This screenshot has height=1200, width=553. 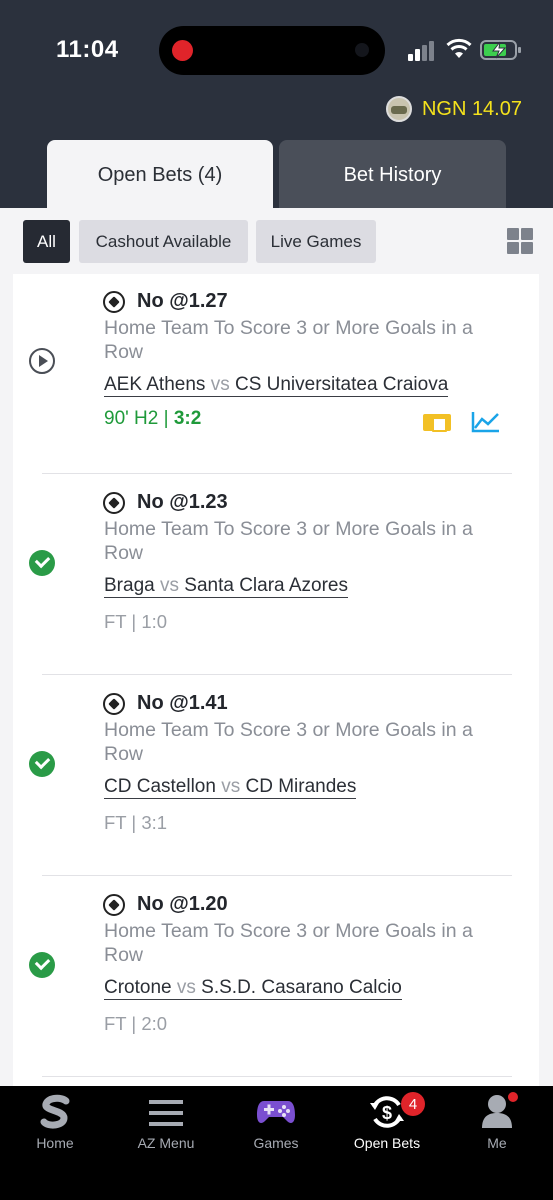 I want to click on hamburger-menu-icon, so click(x=166, y=1113).